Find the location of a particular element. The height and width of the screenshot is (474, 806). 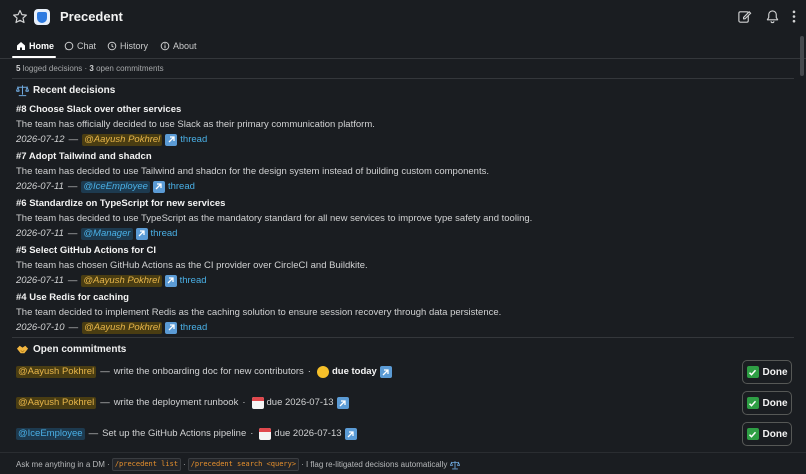

decision-meta: 2026-07-11 — @IceEmployee thread is located at coordinates (406, 186).